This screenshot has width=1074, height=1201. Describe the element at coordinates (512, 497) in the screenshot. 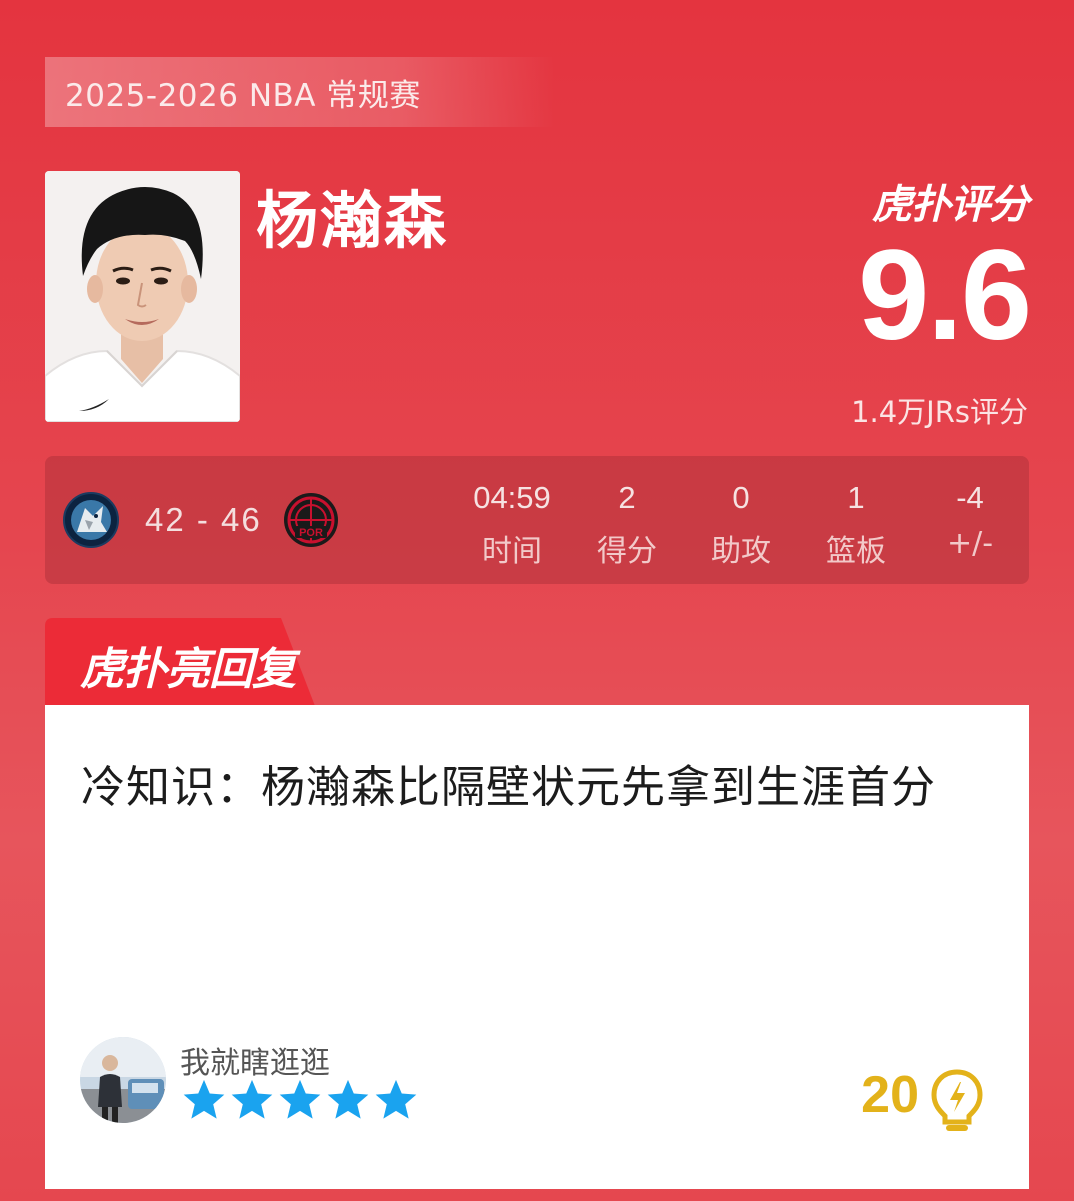

I see `stat-value: 04:59` at that location.